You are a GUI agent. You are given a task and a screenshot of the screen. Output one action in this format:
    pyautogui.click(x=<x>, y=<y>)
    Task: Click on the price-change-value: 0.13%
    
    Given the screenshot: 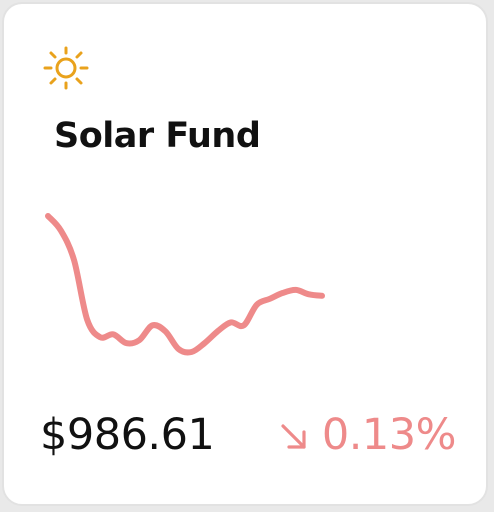 What is the action you would take?
    pyautogui.click(x=389, y=435)
    